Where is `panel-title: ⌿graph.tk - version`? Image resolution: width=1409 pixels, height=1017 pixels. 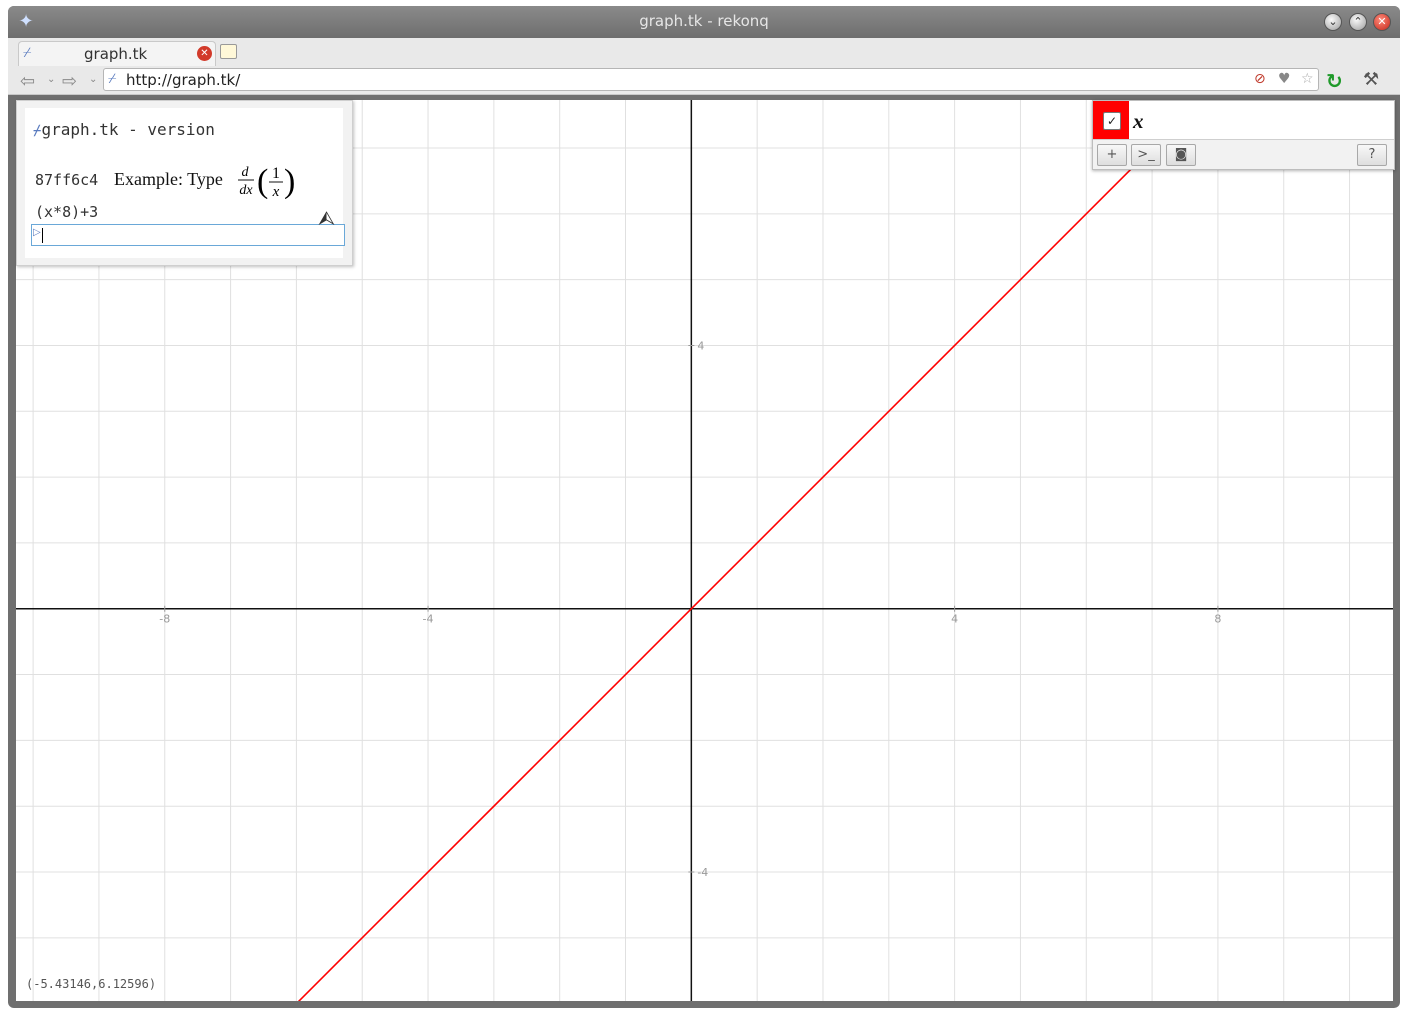
panel-title: ⌿graph.tk - version is located at coordinates (124, 129).